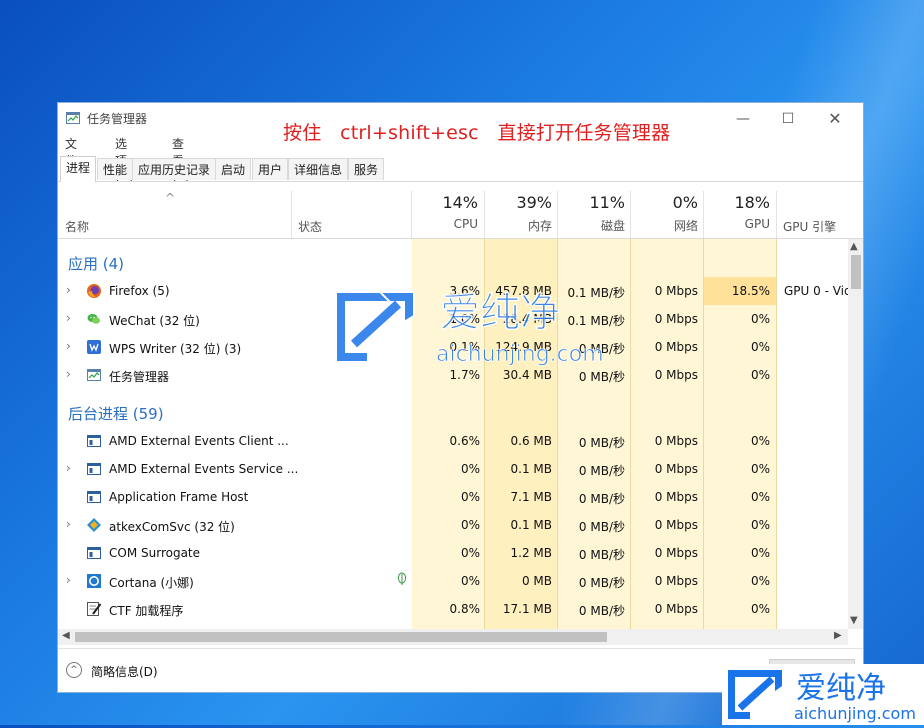 The height and width of the screenshot is (728, 924). What do you see at coordinates (77, 226) in the screenshot?
I see `column-name: 名称` at bounding box center [77, 226].